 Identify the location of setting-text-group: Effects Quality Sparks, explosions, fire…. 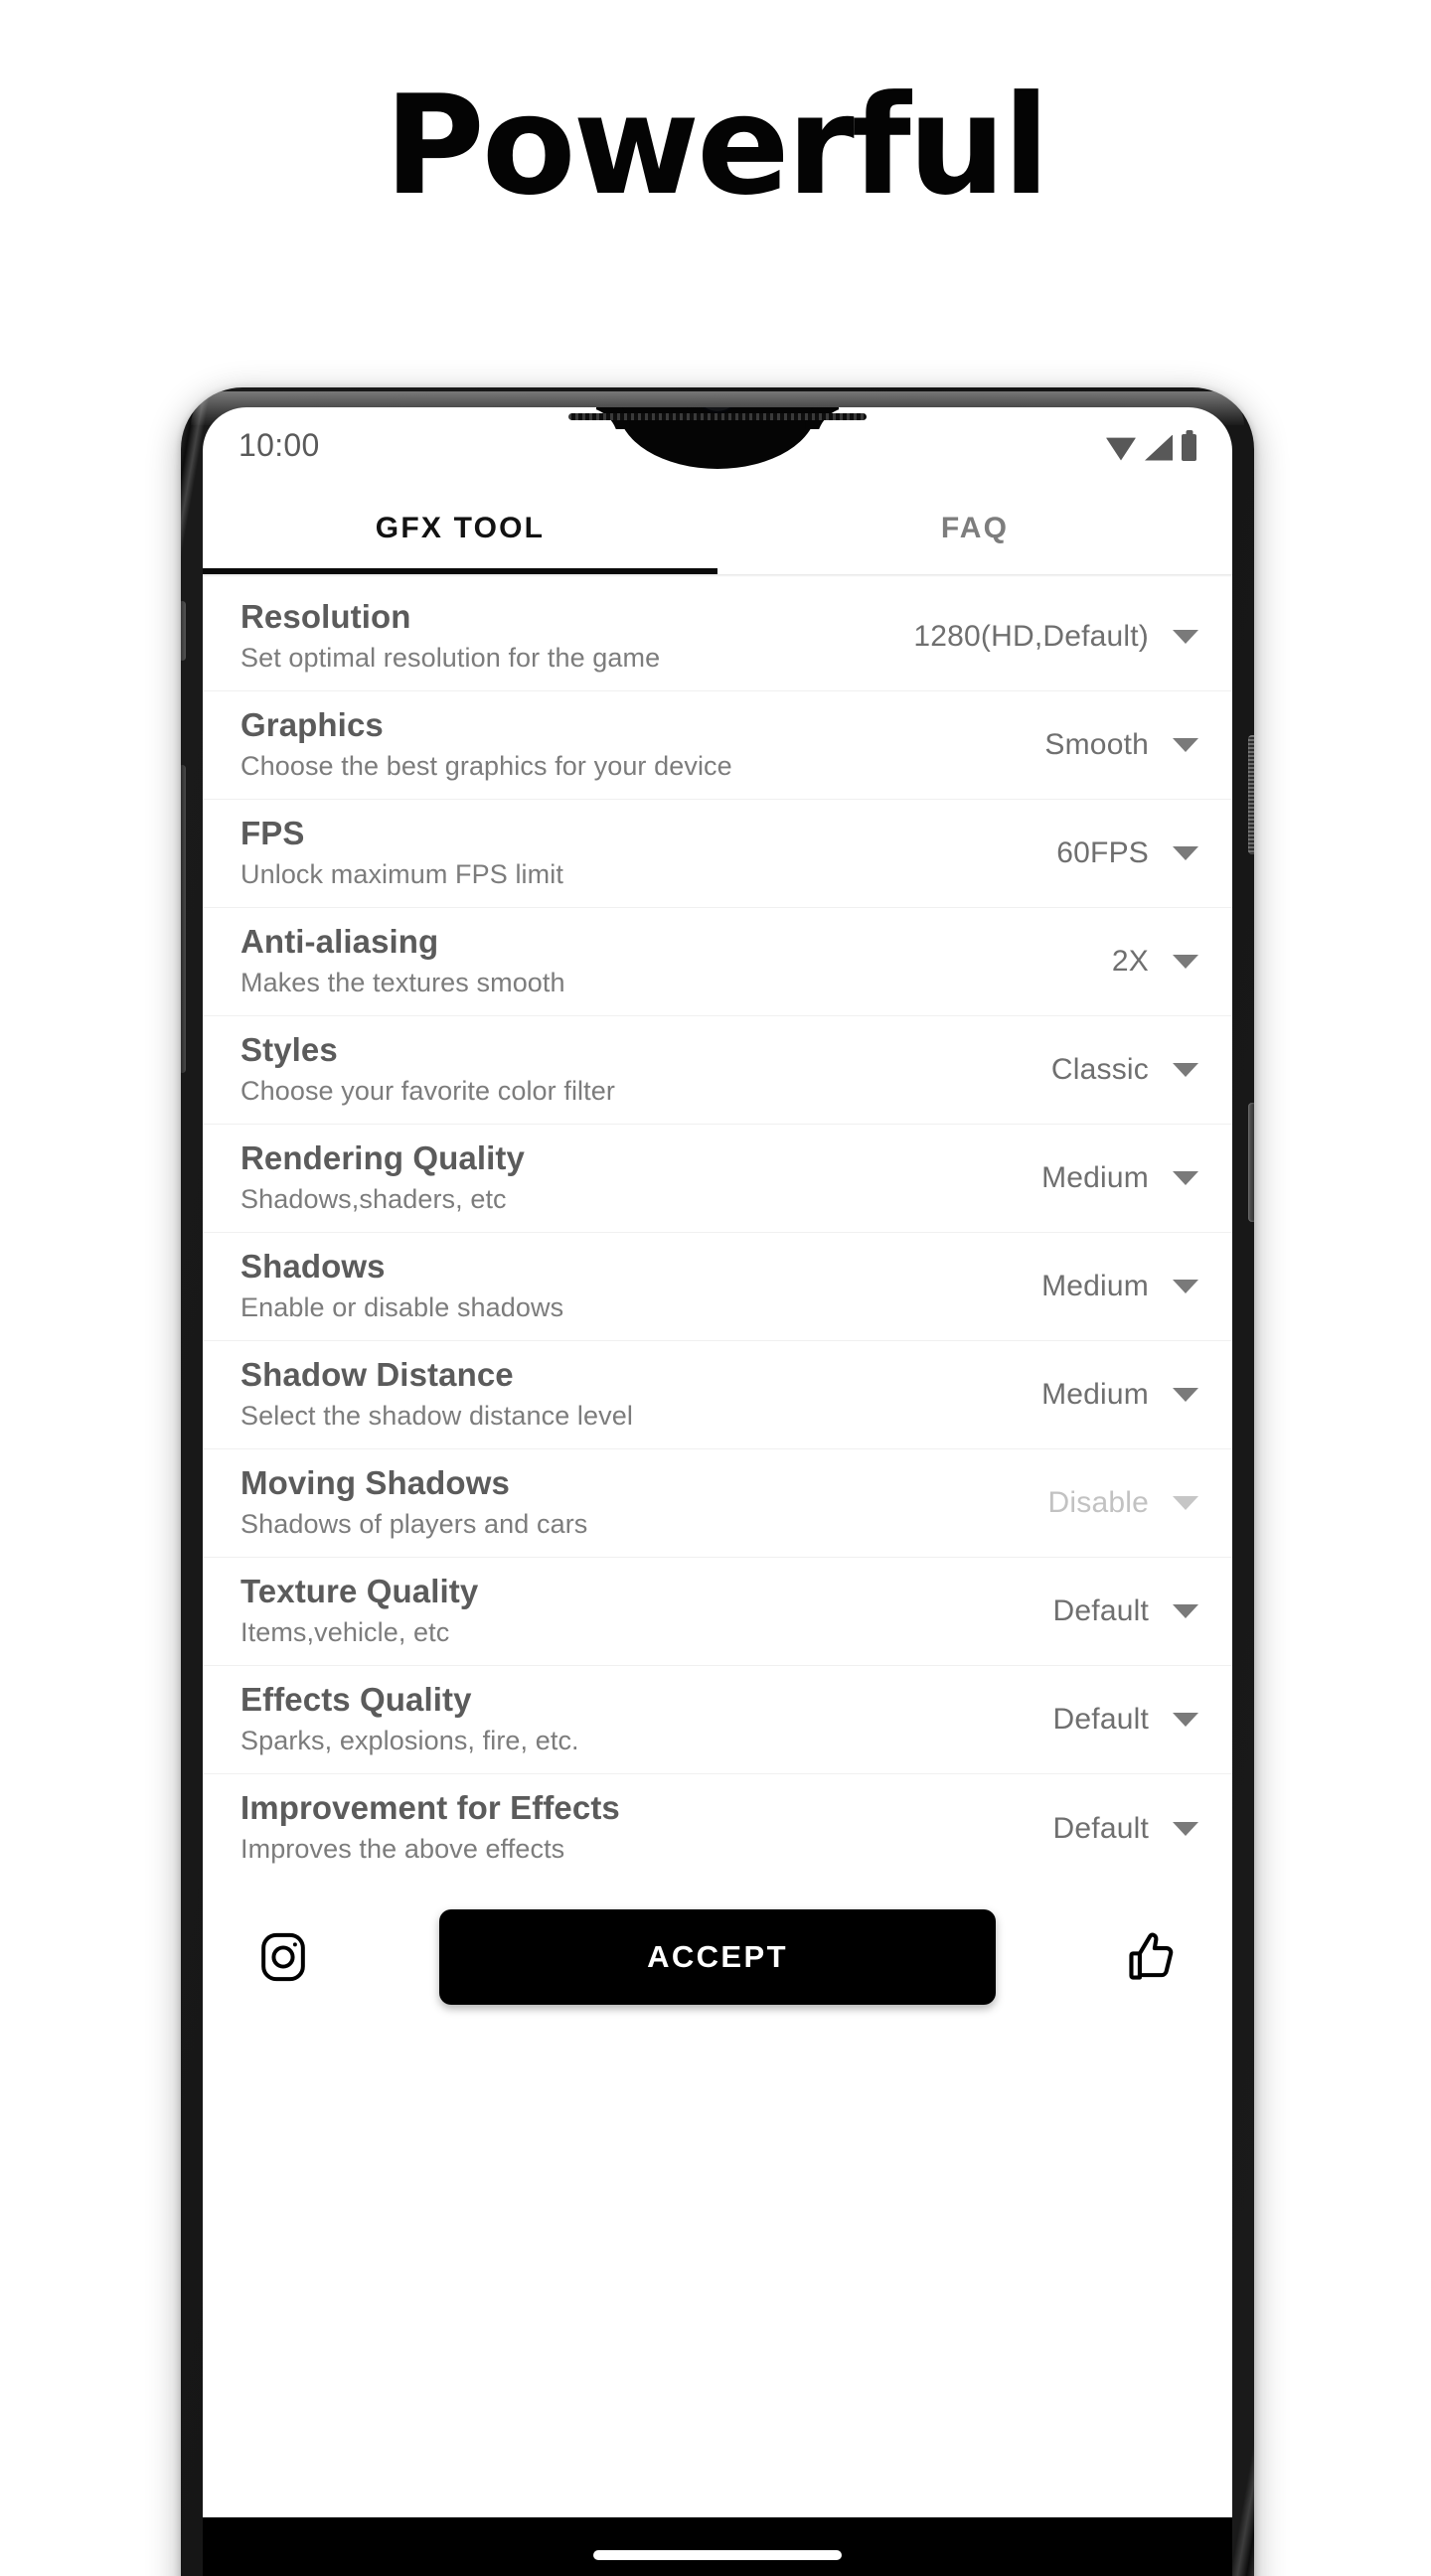
(410, 1719).